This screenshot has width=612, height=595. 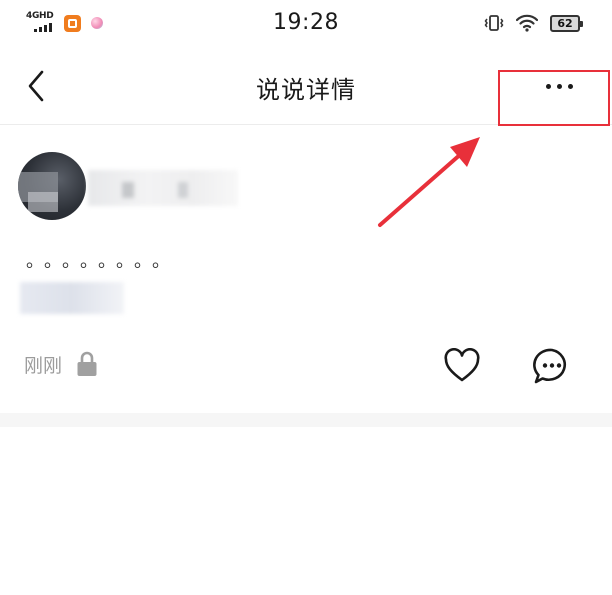 What do you see at coordinates (566, 23) in the screenshot?
I see `battery-indicator: 62` at bounding box center [566, 23].